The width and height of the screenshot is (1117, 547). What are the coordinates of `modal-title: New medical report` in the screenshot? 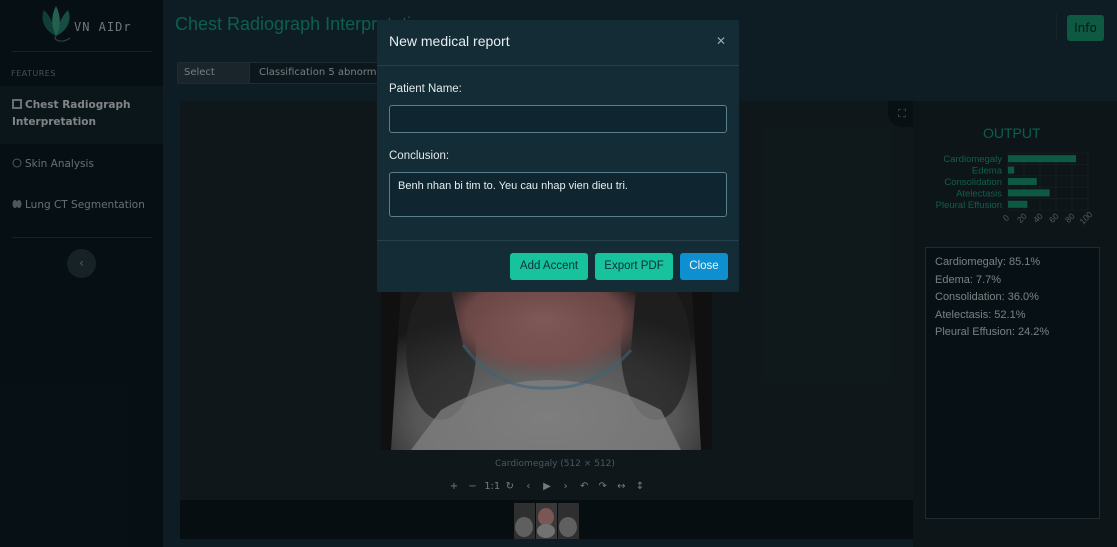 It's located at (449, 41).